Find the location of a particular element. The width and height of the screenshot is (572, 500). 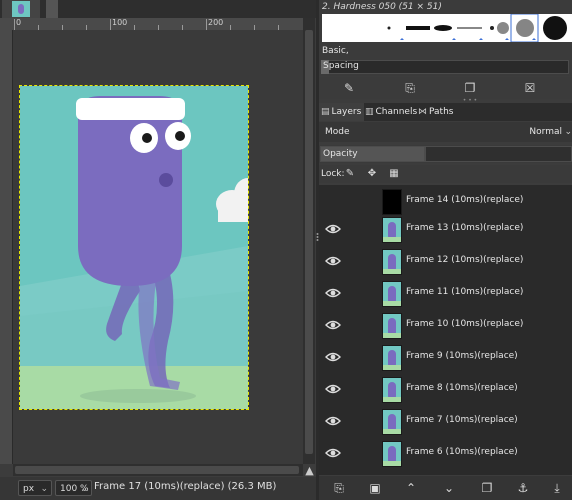

layer-row: Frame 6 (10ms)(replace) is located at coordinates (445, 453).